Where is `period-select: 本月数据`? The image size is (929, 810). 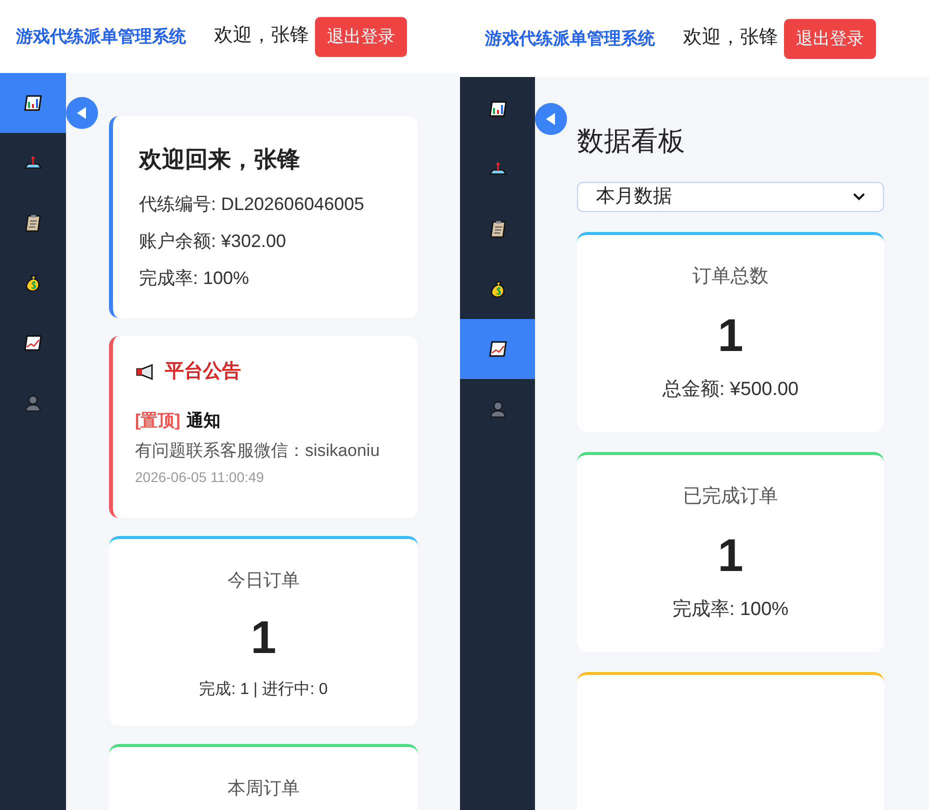 period-select: 本月数据 is located at coordinates (730, 197).